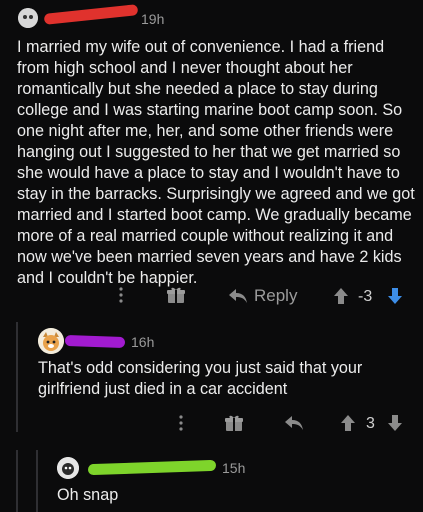 The image size is (423, 512). I want to click on vote-score: -3, so click(365, 296).